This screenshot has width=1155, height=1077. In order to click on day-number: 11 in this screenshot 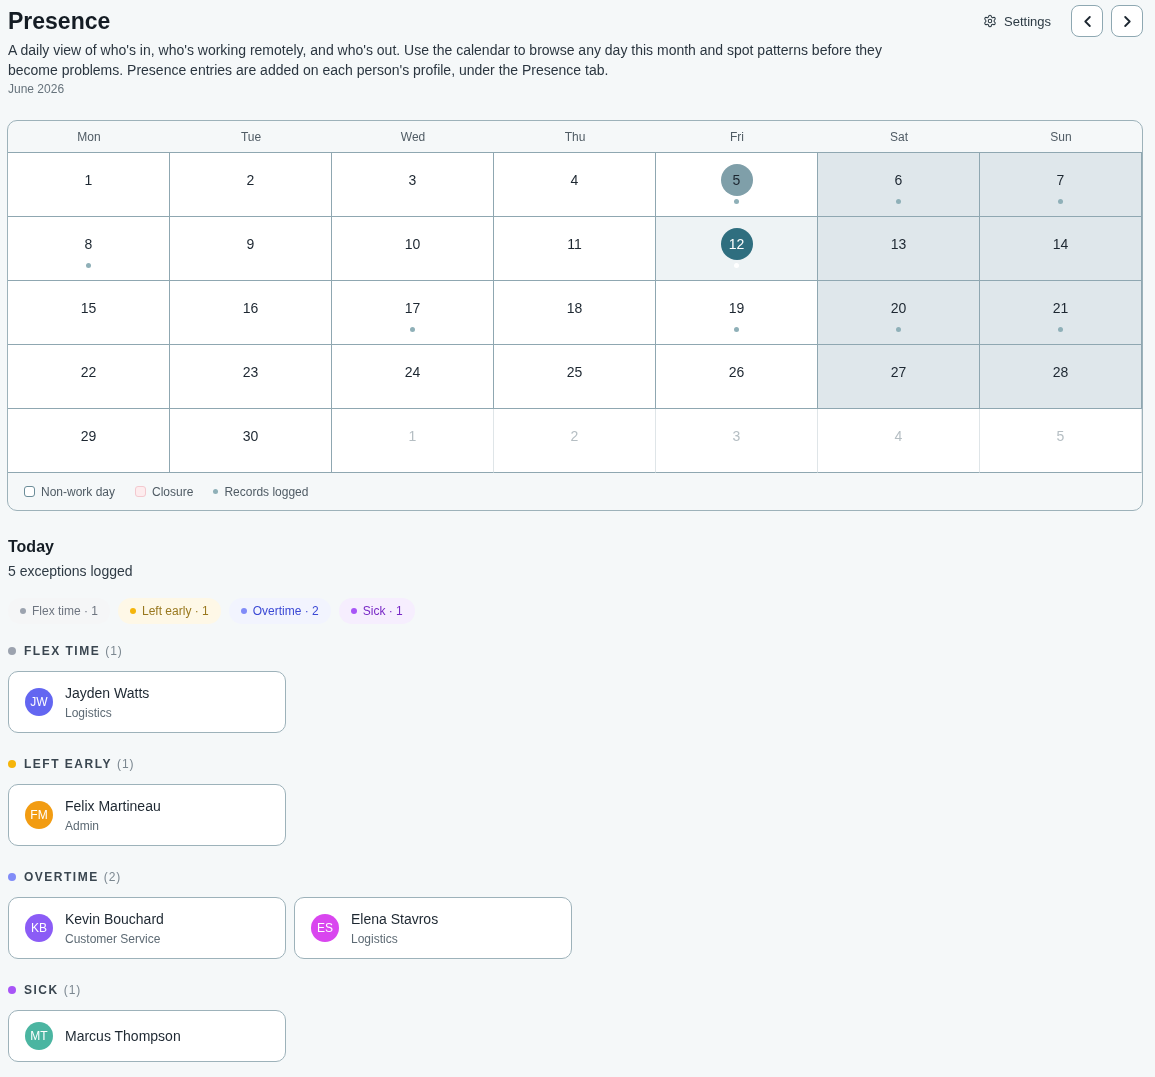, I will do `click(574, 244)`.